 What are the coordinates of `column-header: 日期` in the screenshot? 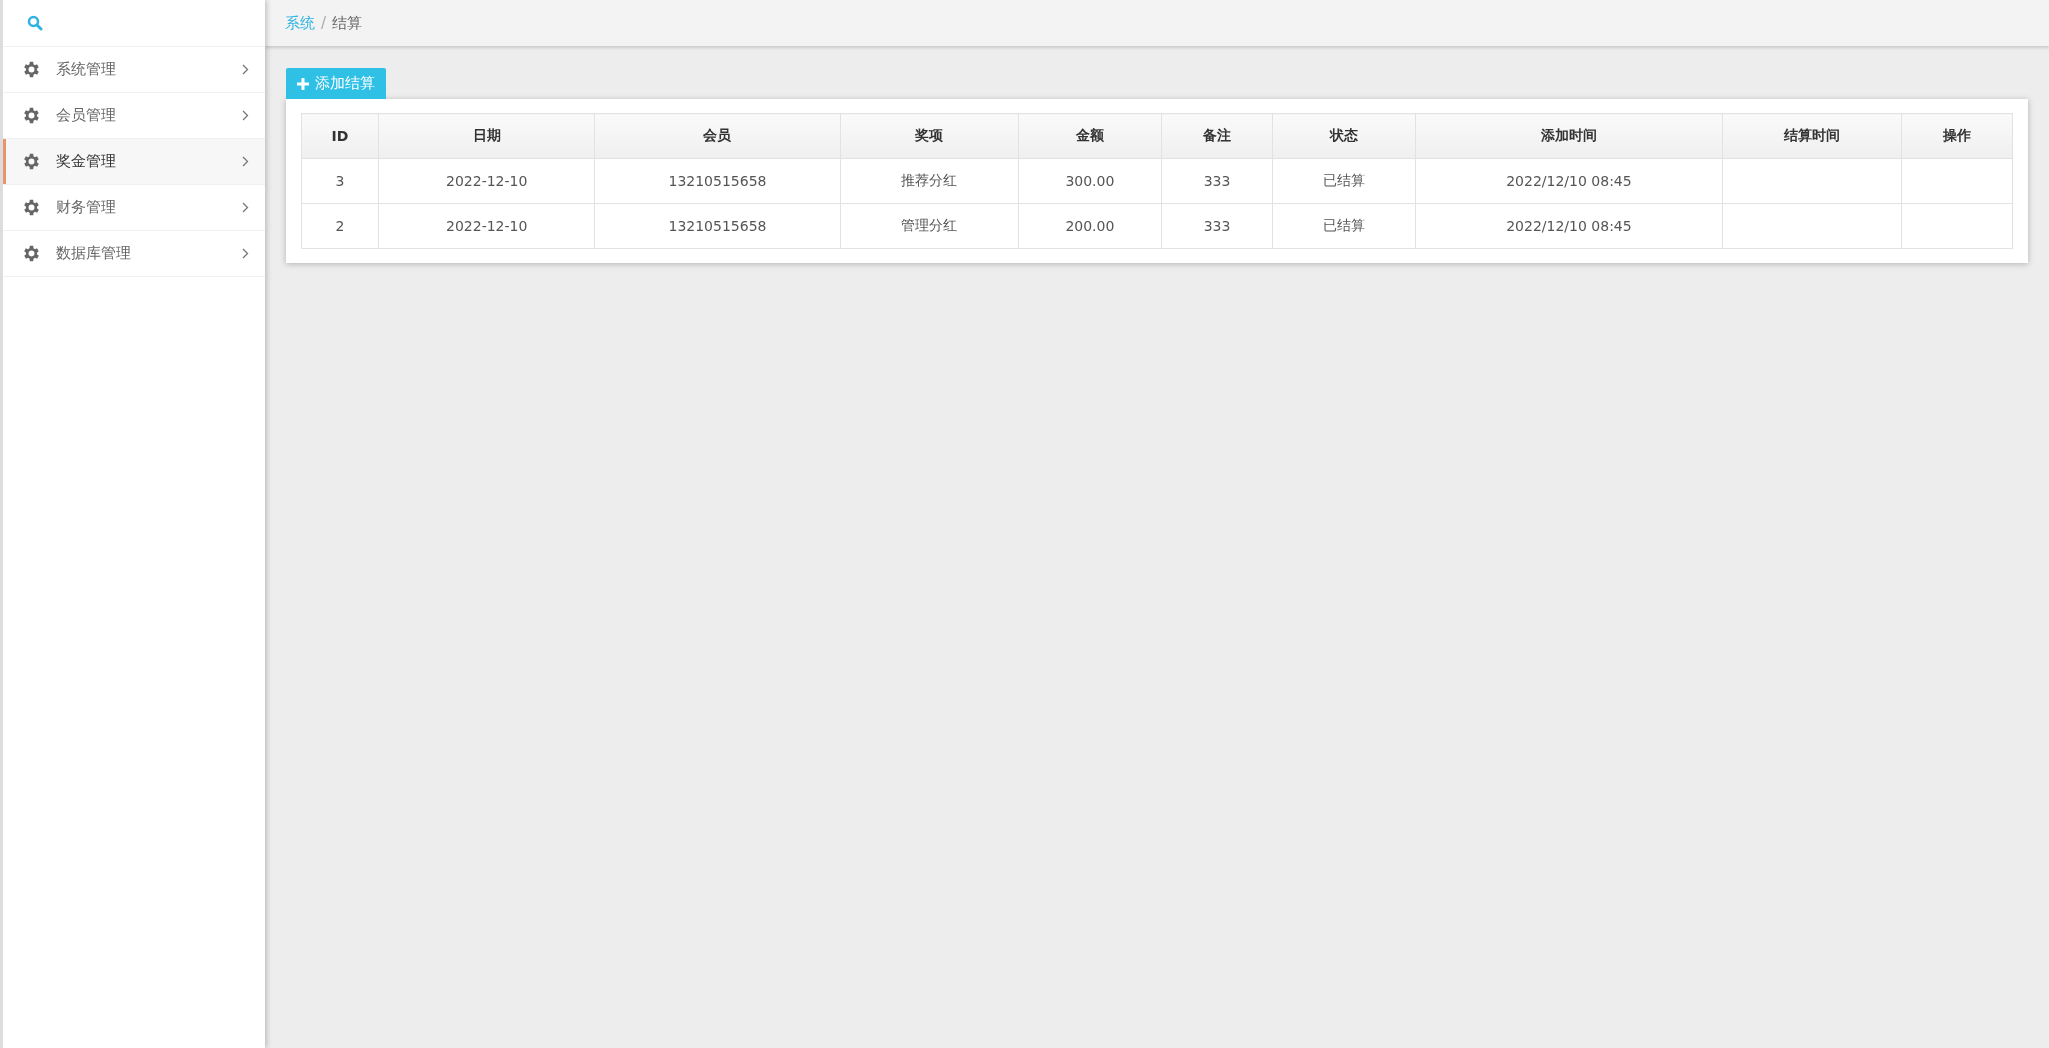 It's located at (486, 136).